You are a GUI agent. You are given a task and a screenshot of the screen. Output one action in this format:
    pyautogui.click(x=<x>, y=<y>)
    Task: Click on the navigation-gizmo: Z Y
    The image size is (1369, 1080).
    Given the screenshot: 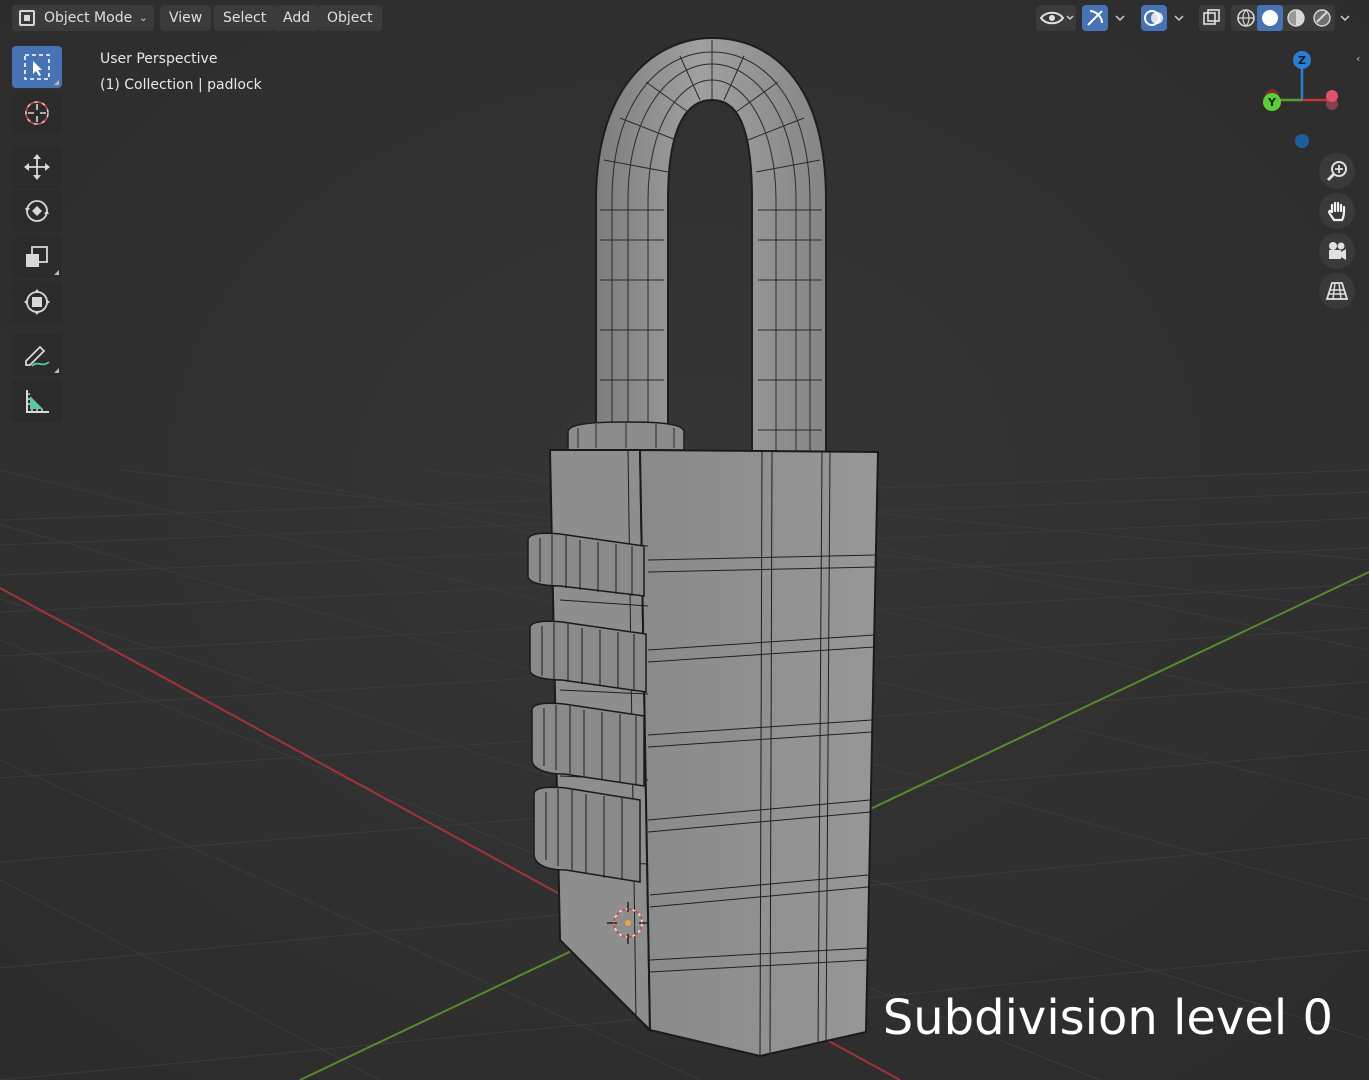 What is the action you would take?
    pyautogui.click(x=1300, y=99)
    